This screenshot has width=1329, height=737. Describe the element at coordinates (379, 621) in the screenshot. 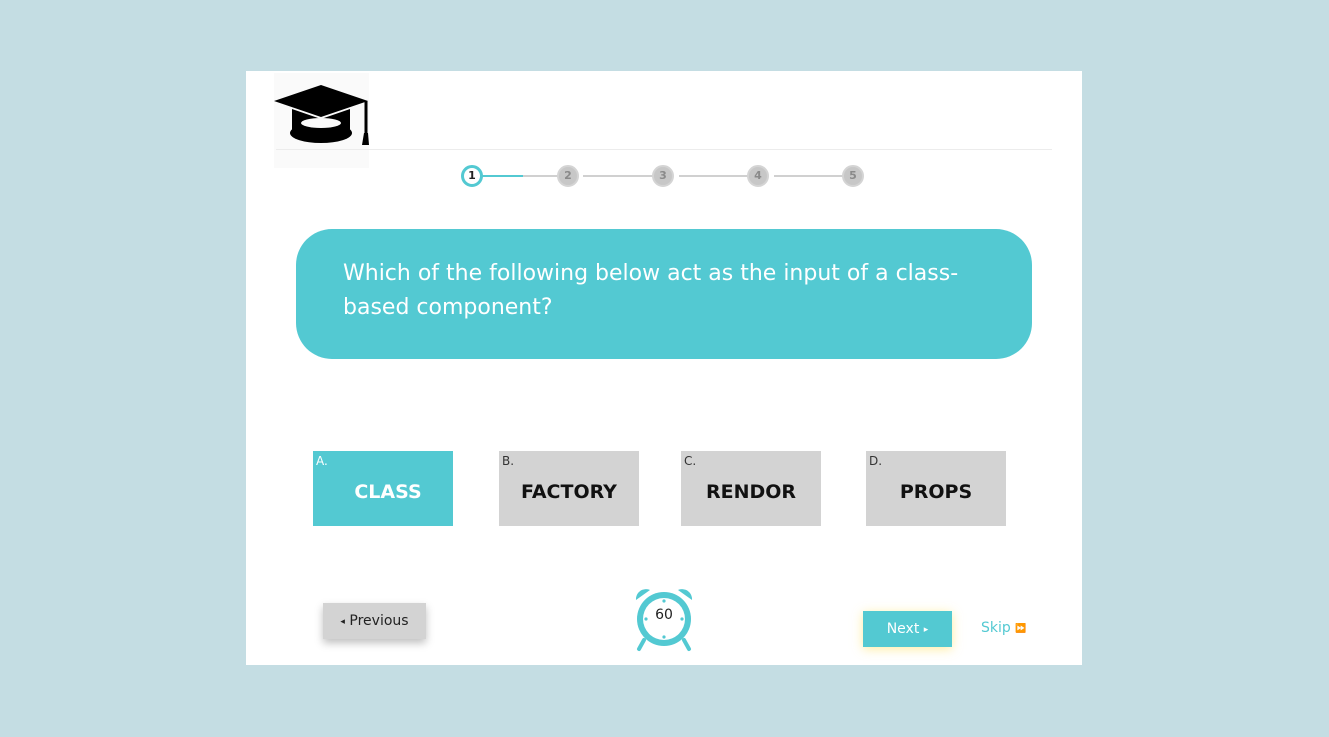

I see `previous-label: Previous` at that location.